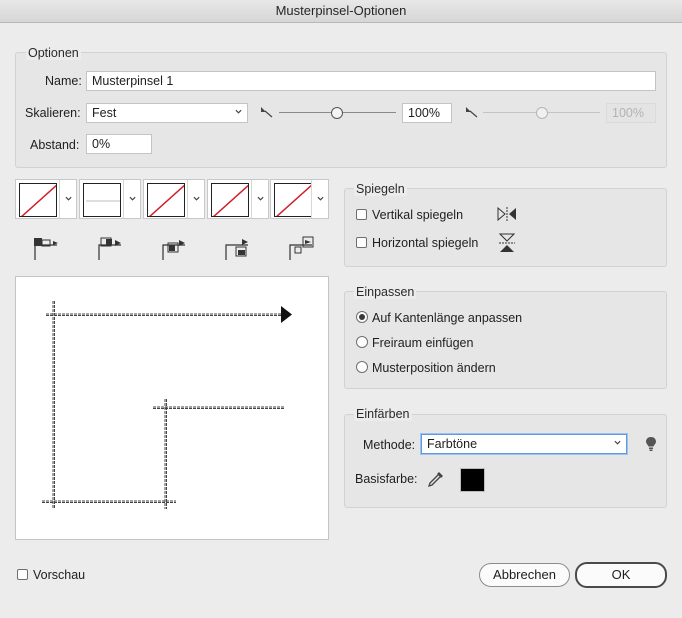 The image size is (682, 618). Describe the element at coordinates (506, 214) in the screenshot. I see `flip-vertical-icon` at that location.